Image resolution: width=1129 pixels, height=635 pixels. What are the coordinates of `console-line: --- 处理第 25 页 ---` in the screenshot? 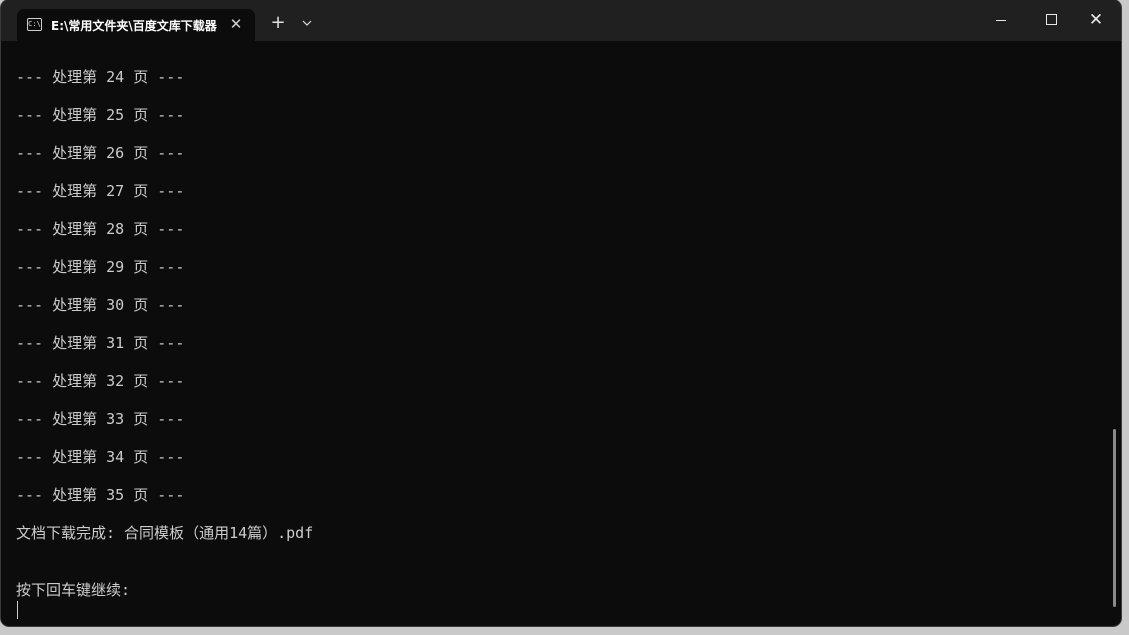 It's located at (100, 115).